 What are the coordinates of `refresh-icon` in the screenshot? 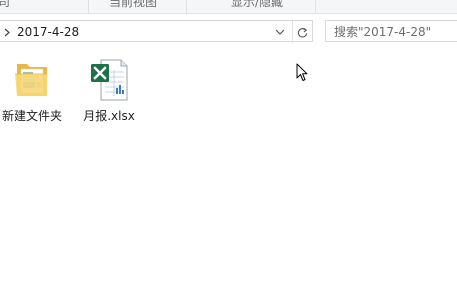 It's located at (302, 32).